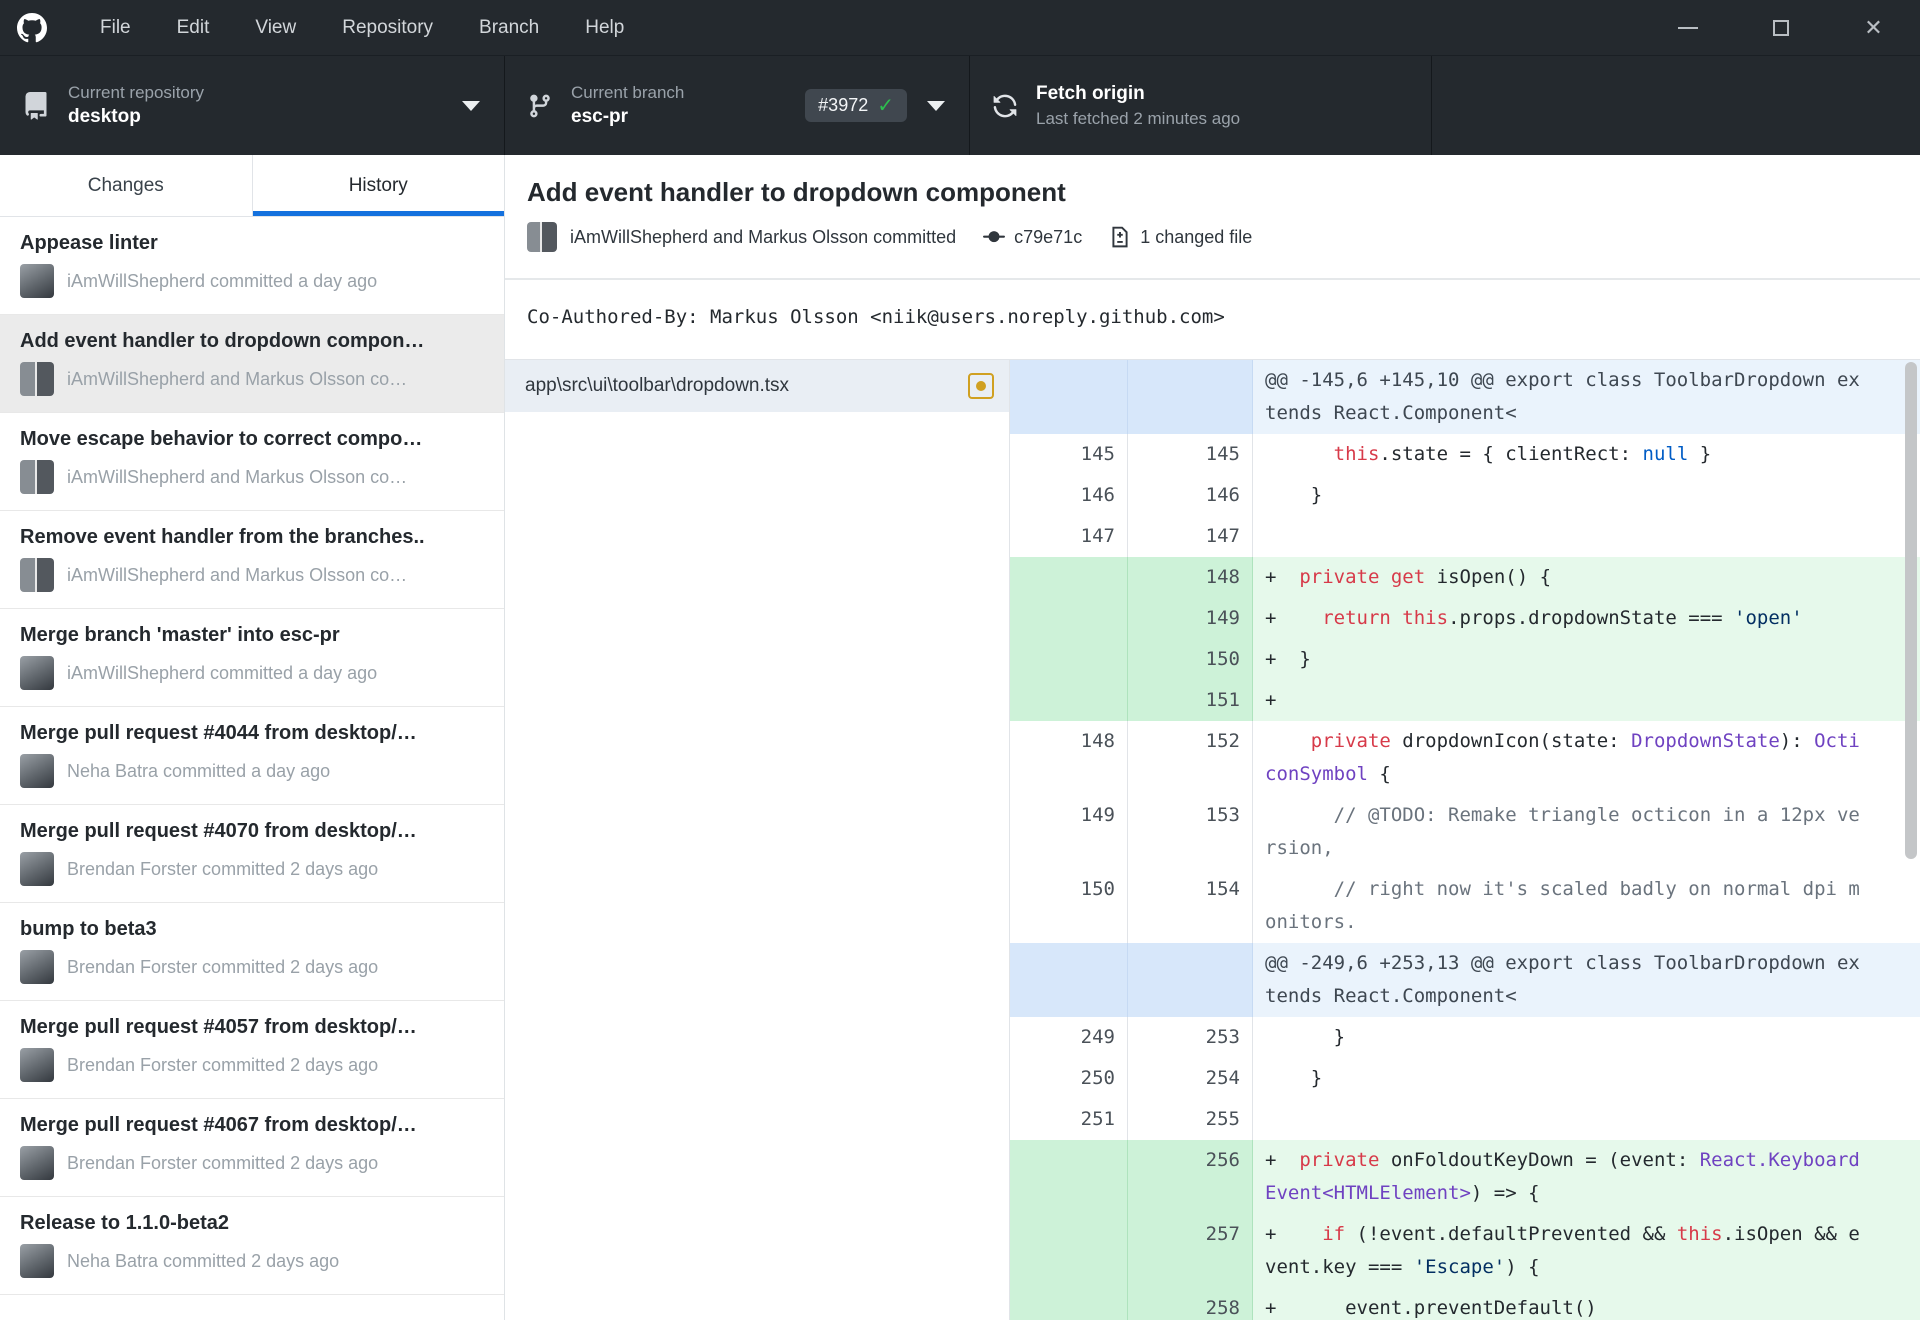 The height and width of the screenshot is (1320, 1920). Describe the element at coordinates (88, 929) in the screenshot. I see `commit-item-title: bump to beta3` at that location.